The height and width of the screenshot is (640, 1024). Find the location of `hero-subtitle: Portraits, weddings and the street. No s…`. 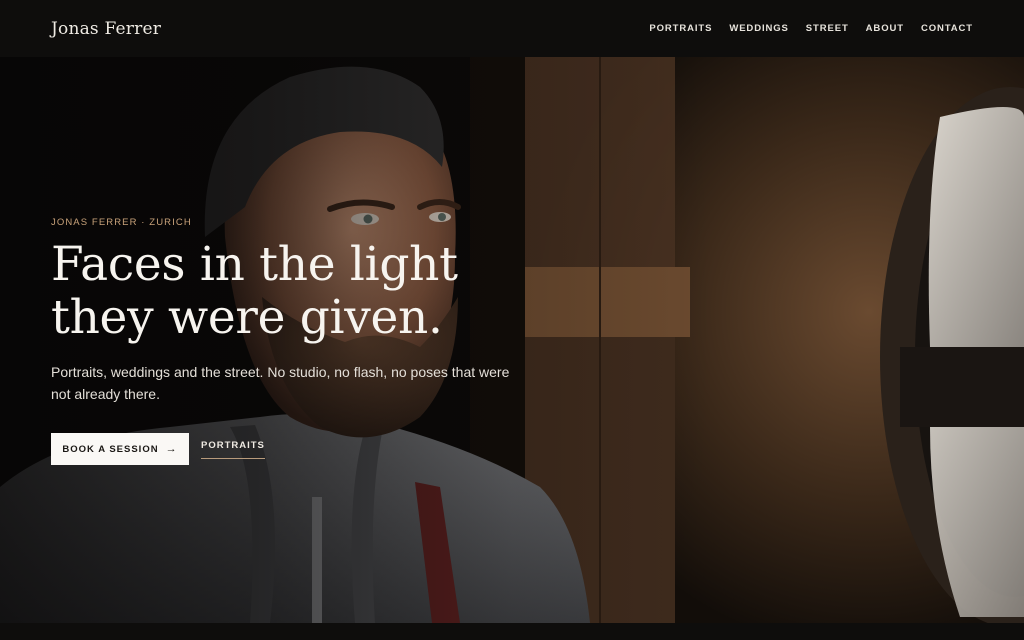

hero-subtitle: Portraits, weddings and the street. No s… is located at coordinates (280, 383).